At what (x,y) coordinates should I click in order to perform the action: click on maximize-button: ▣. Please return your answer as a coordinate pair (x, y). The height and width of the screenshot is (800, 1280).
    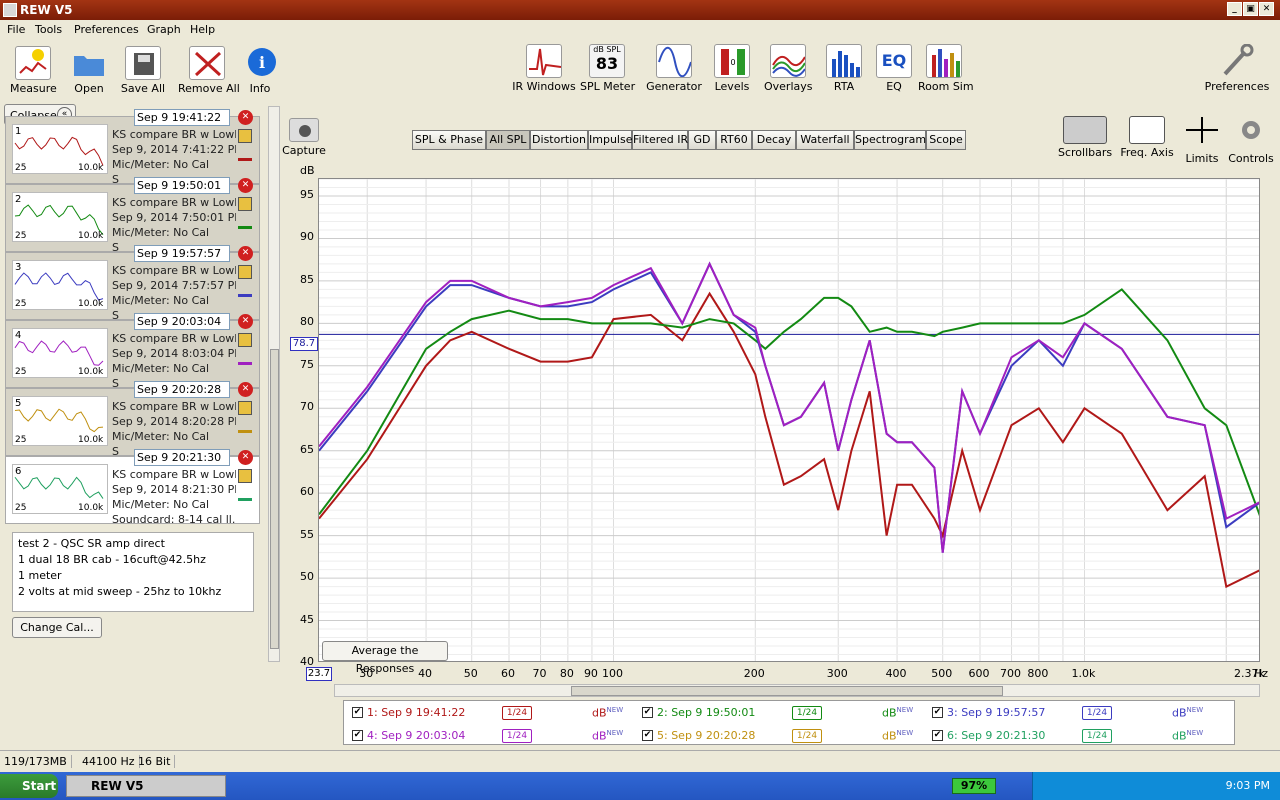
    Looking at the image, I should click on (1250, 9).